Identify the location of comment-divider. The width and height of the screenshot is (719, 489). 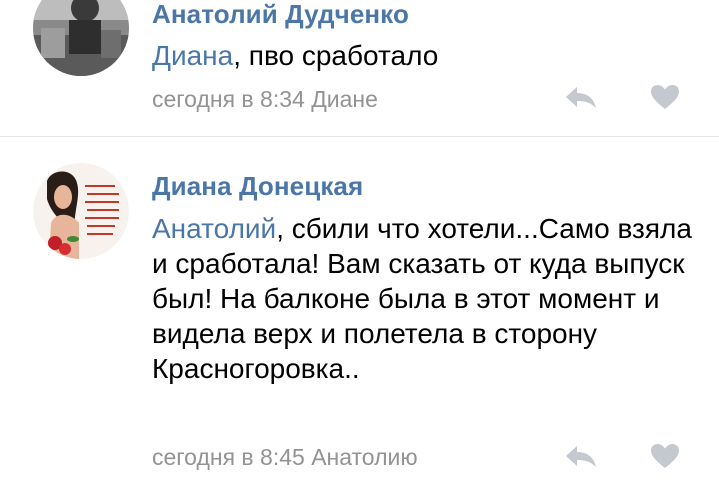
(359, 136).